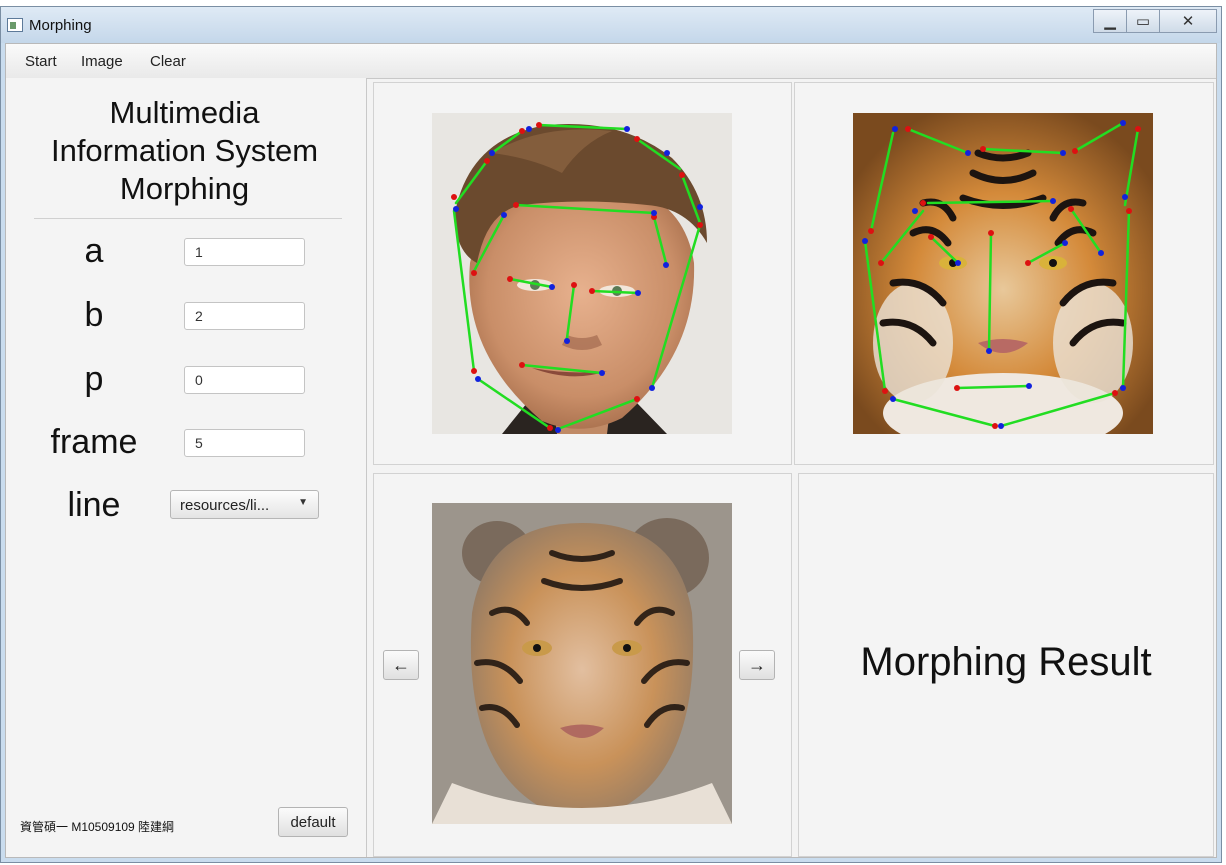 The image size is (1226, 865). What do you see at coordinates (60, 25) in the screenshot?
I see `window-title: Morphing` at bounding box center [60, 25].